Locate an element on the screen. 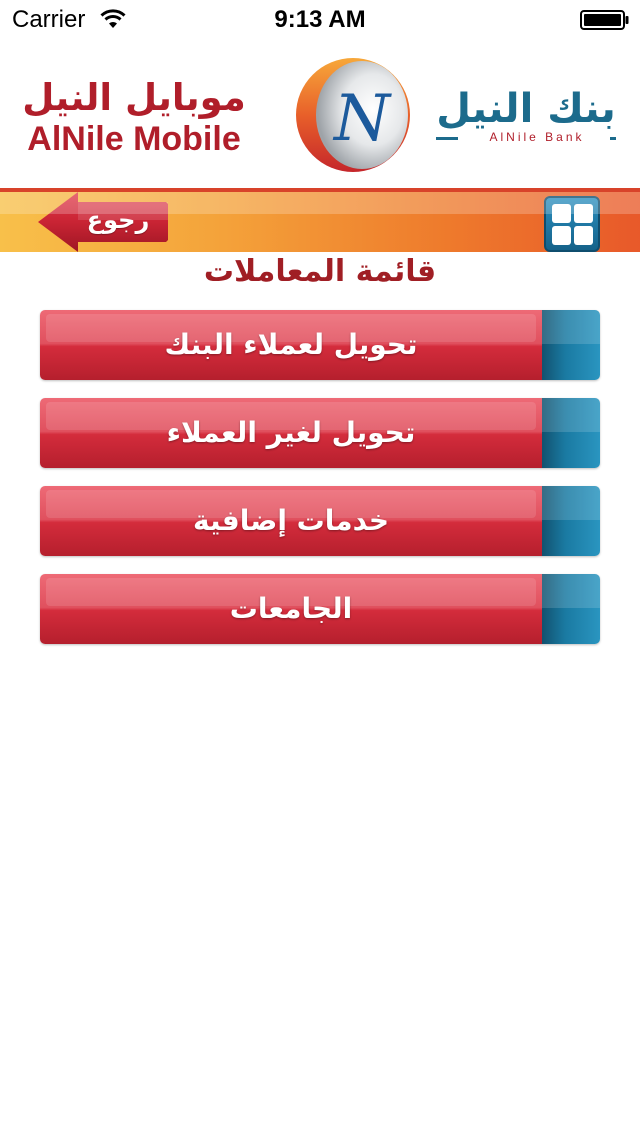 This screenshot has height=1136, width=640. emblem-letter: N is located at coordinates (362, 119).